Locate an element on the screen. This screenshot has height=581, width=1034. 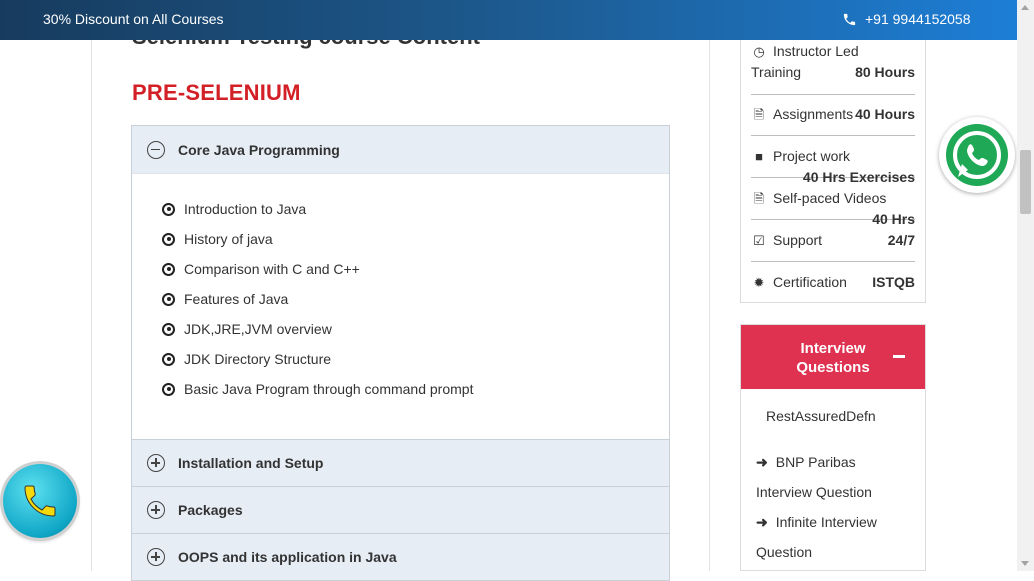
phone-link: +91 9944152058 is located at coordinates (906, 19).